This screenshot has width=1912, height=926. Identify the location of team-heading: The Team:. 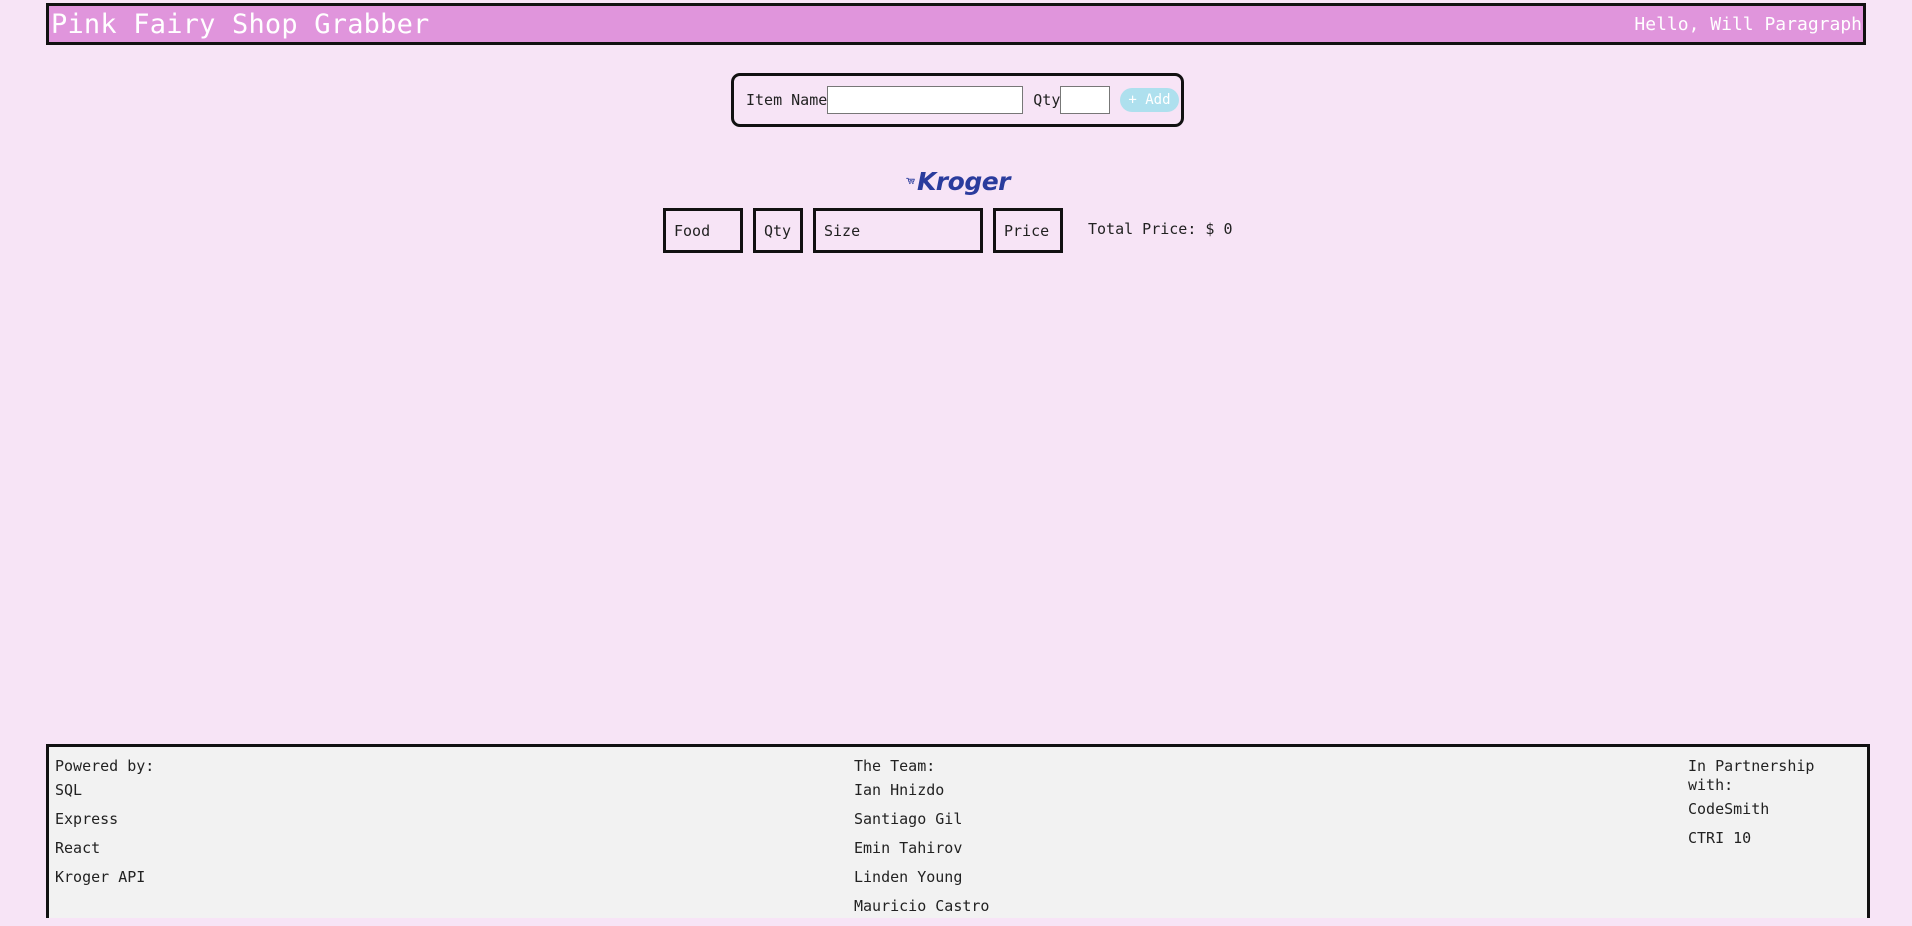
(895, 766).